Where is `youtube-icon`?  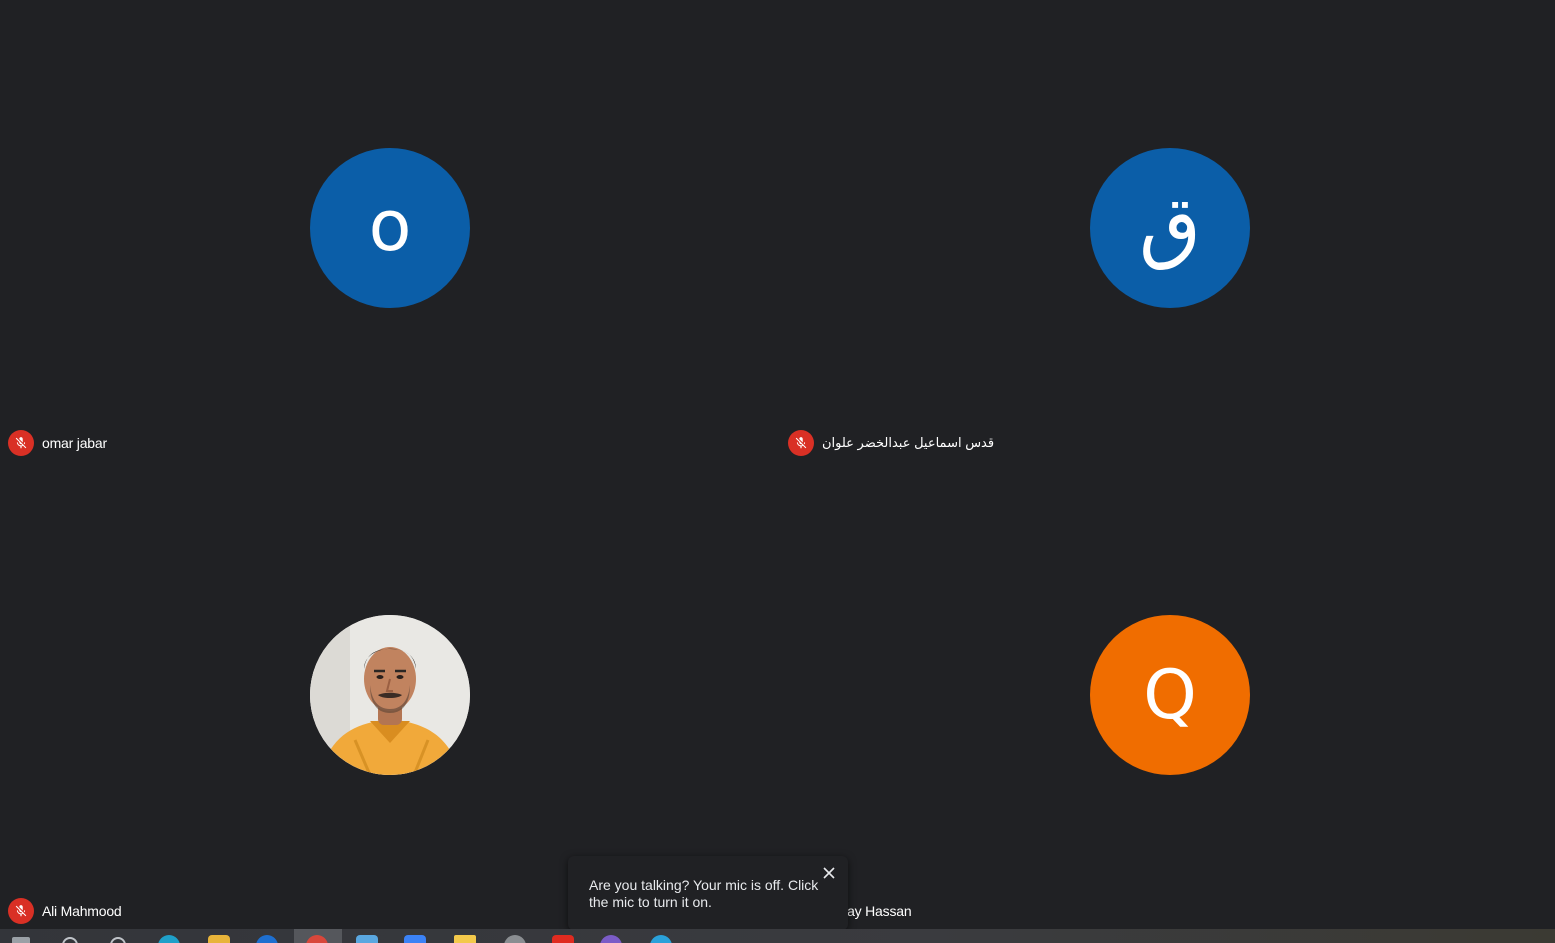 youtube-icon is located at coordinates (563, 939).